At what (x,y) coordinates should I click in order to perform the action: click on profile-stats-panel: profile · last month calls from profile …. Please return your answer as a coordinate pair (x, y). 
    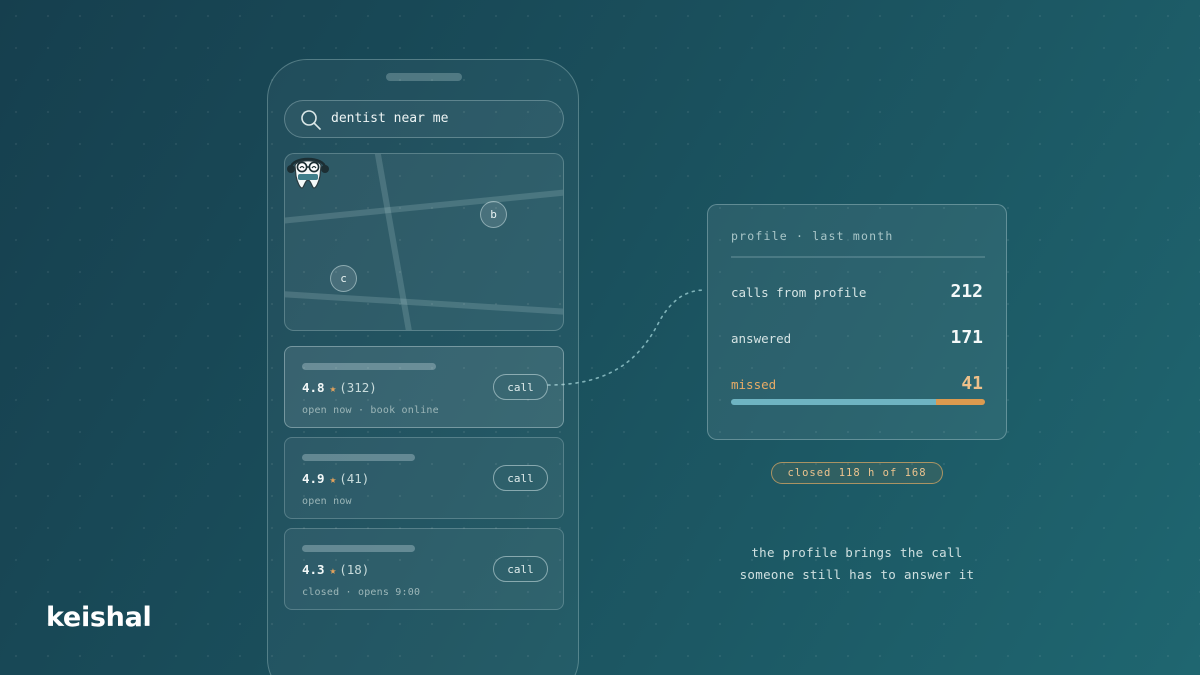
    Looking at the image, I should click on (857, 322).